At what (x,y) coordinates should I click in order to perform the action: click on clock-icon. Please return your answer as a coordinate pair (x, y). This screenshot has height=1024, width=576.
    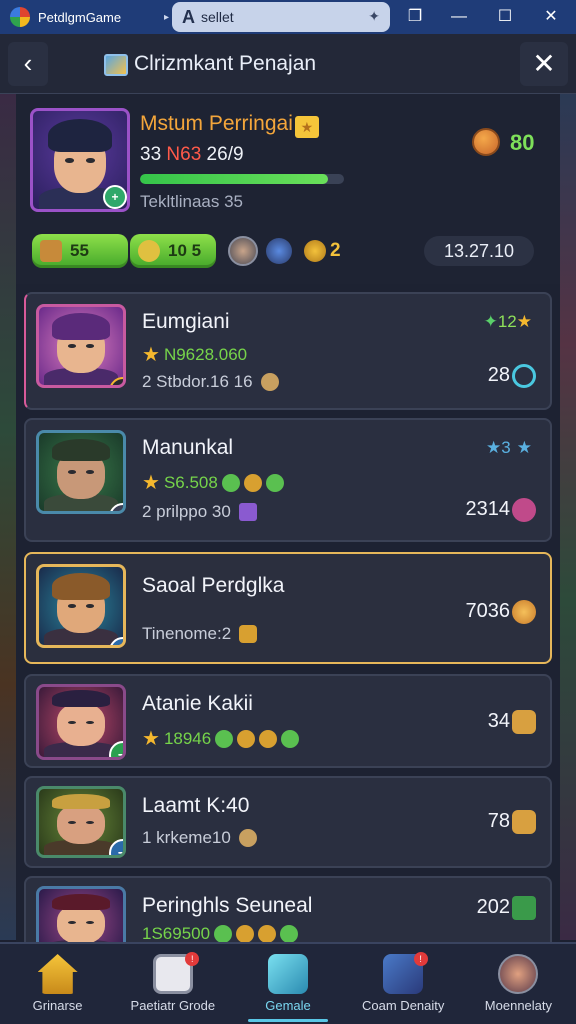
    Looking at the image, I should click on (524, 376).